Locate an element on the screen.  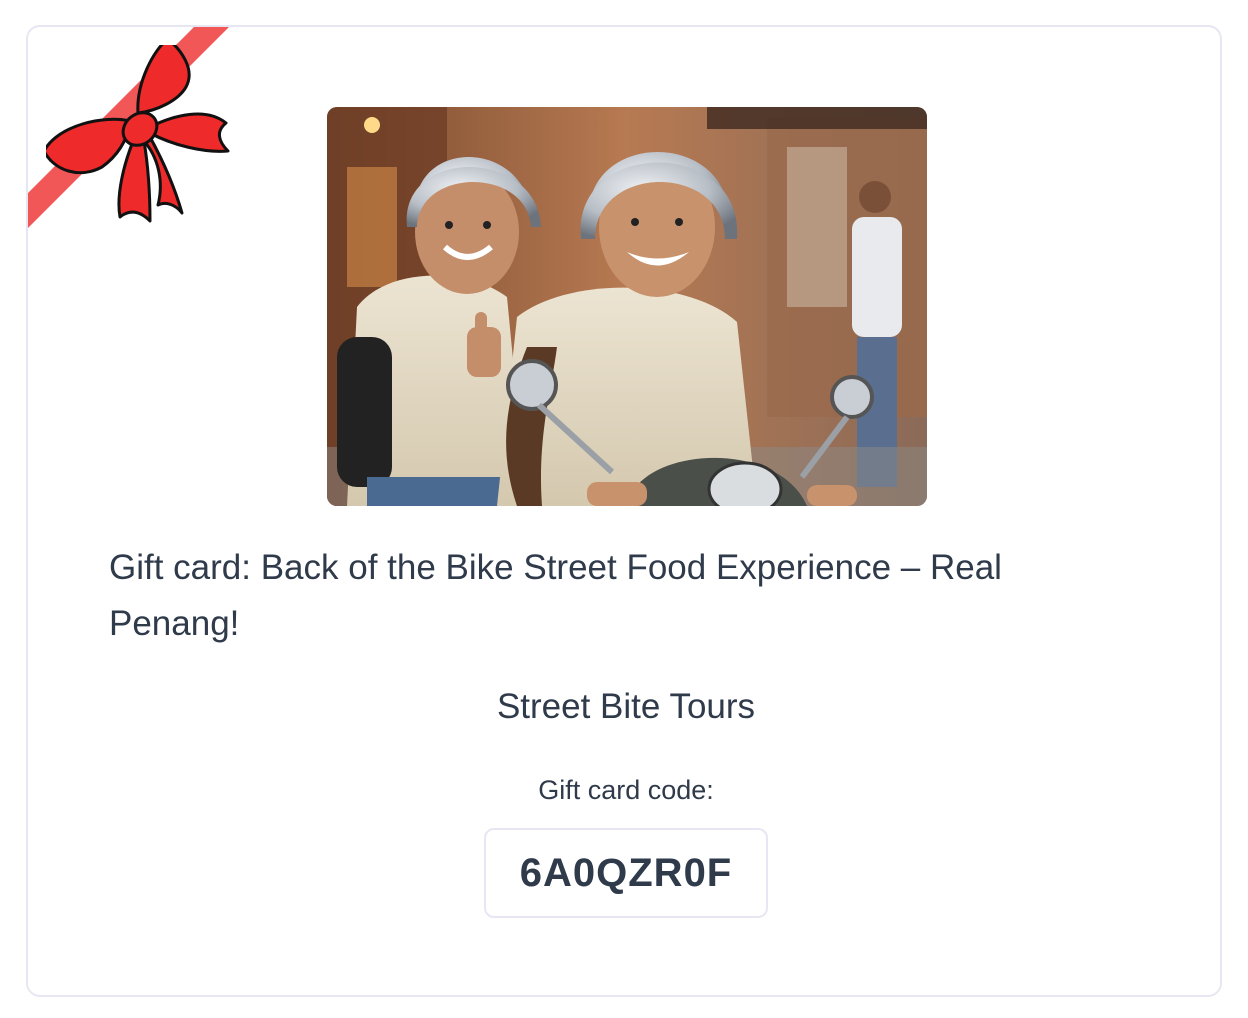
gift-bow-icon is located at coordinates (138, 134).